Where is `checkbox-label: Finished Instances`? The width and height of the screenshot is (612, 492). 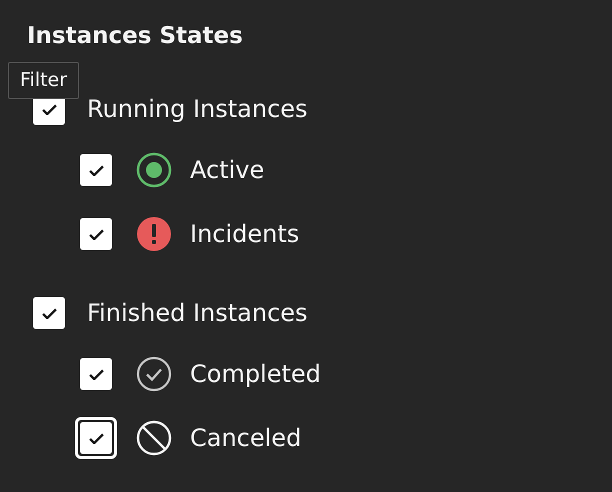 checkbox-label: Finished Instances is located at coordinates (197, 313).